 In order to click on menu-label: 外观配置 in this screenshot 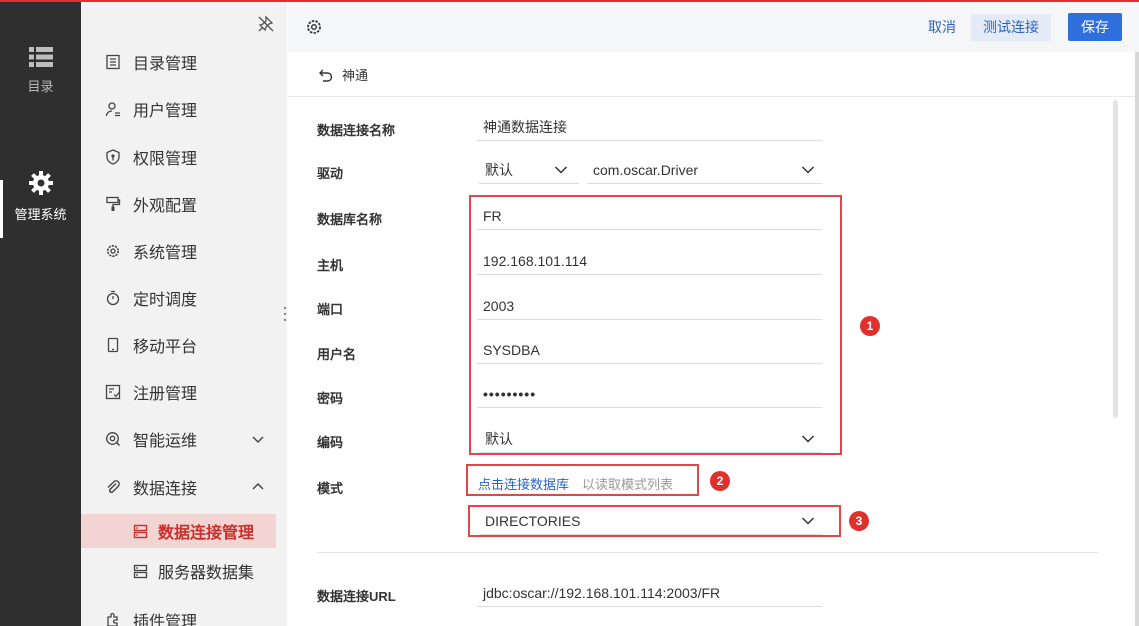, I will do `click(165, 206)`.